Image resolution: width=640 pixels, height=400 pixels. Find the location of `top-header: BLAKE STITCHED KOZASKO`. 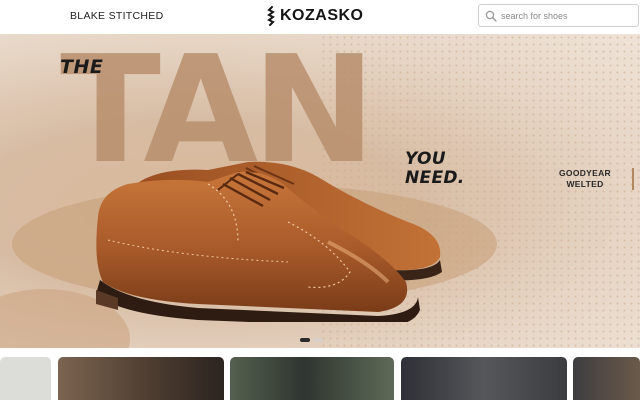

top-header: BLAKE STITCHED KOZASKO is located at coordinates (320, 17).